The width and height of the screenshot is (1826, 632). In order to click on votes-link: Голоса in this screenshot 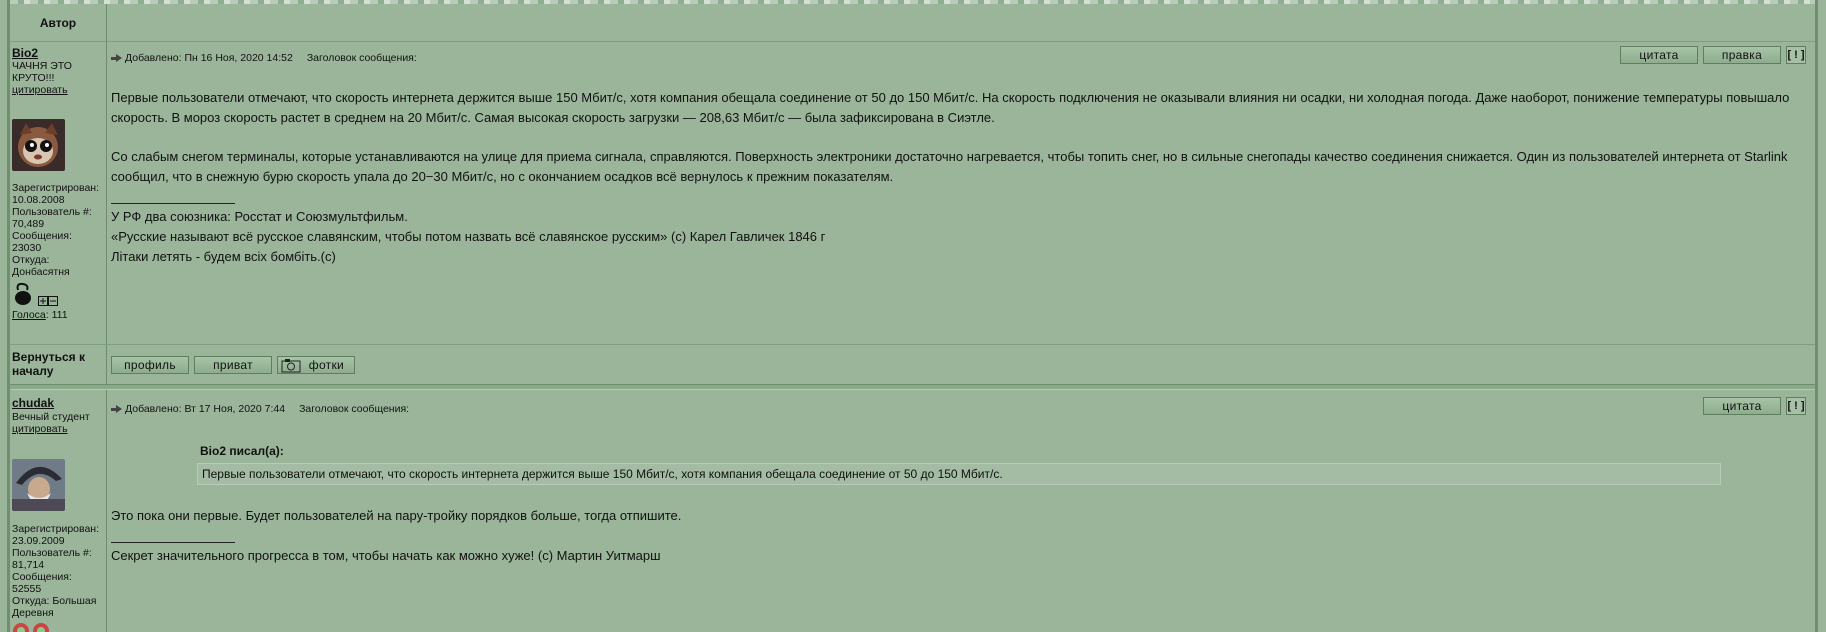, I will do `click(29, 315)`.